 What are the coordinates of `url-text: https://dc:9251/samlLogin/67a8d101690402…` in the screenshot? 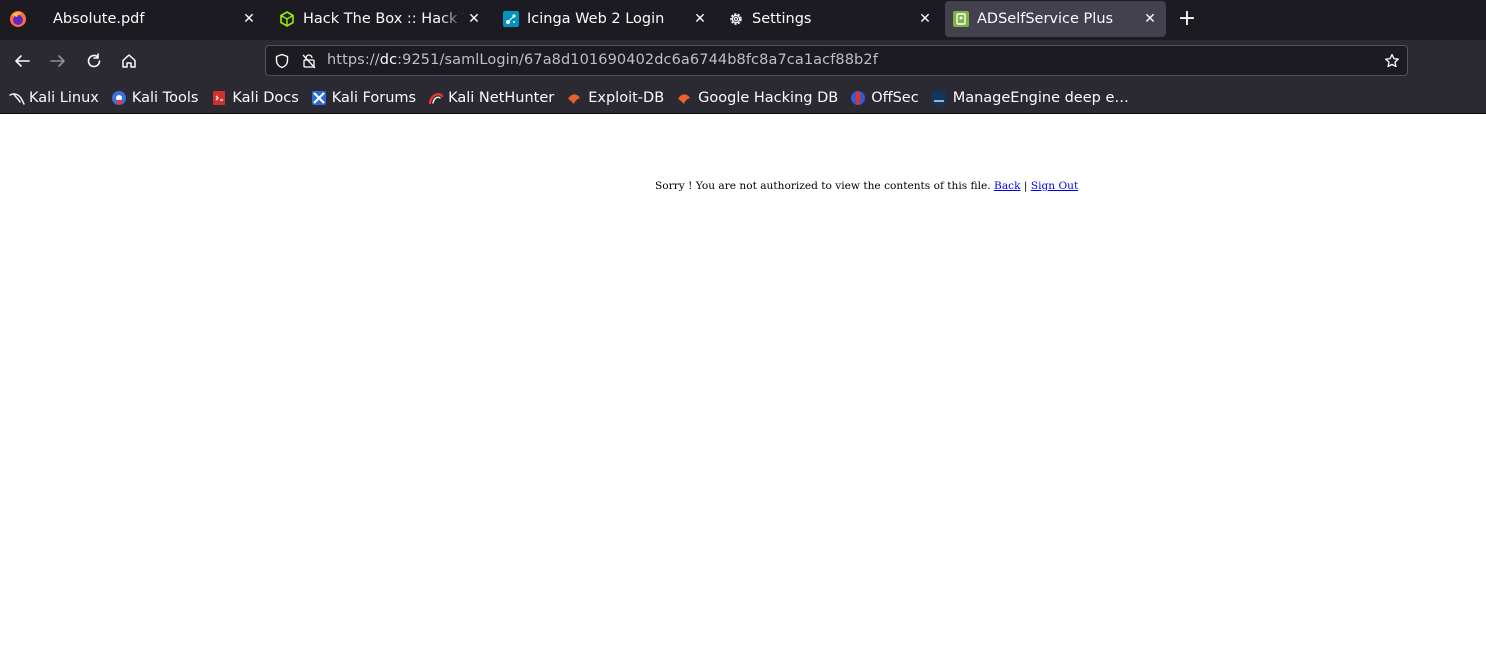 It's located at (602, 60).